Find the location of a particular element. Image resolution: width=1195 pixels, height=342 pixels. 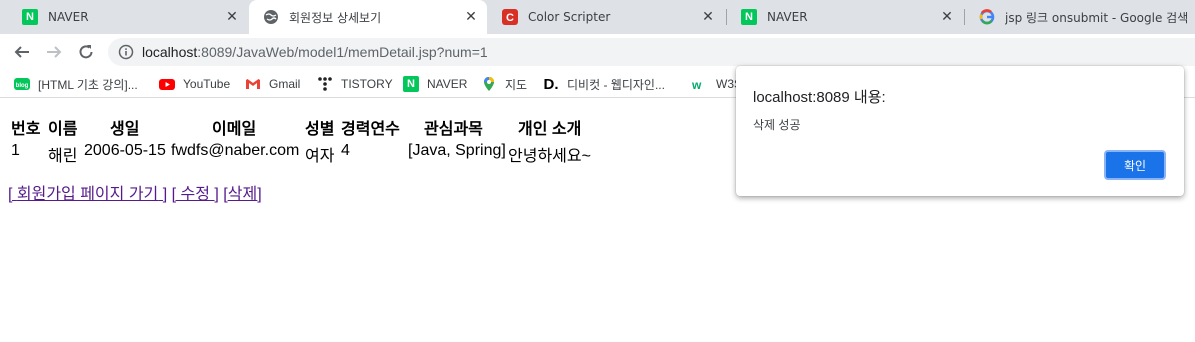

bookmark-label: YouTube is located at coordinates (207, 84).